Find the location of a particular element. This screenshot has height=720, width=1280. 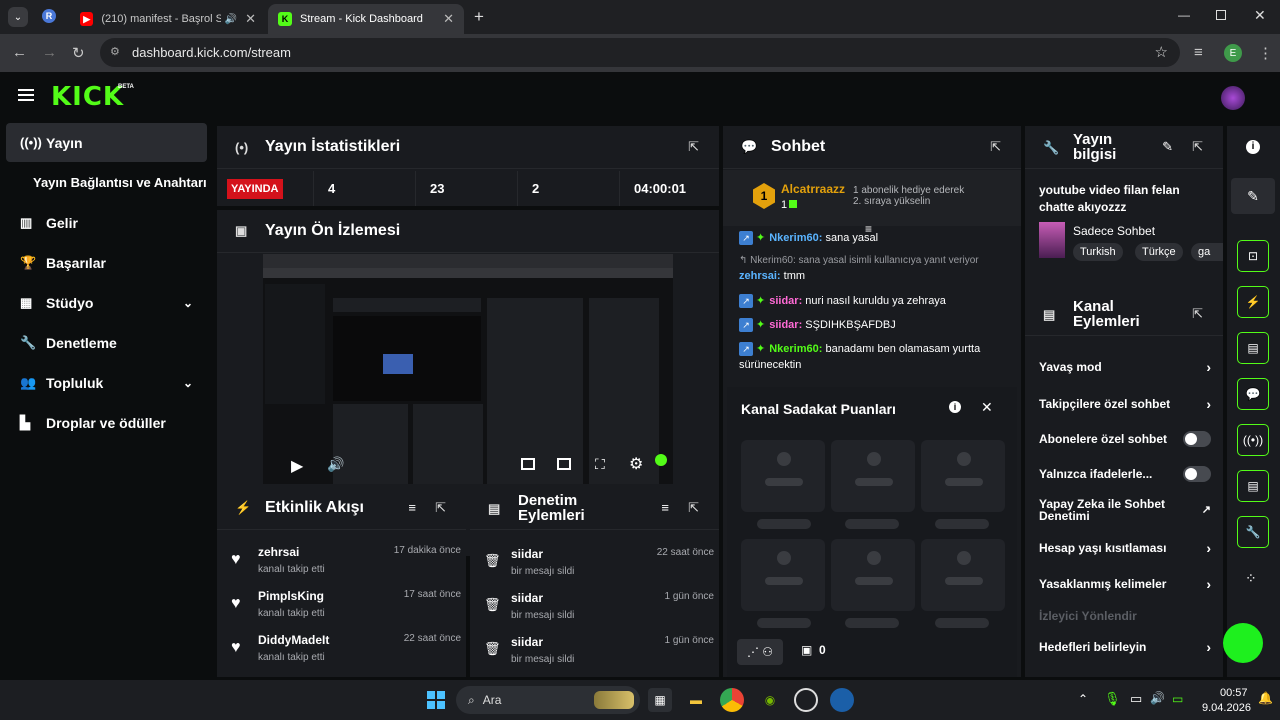

clock-date: 9.04.2026 is located at coordinates (1226, 708).